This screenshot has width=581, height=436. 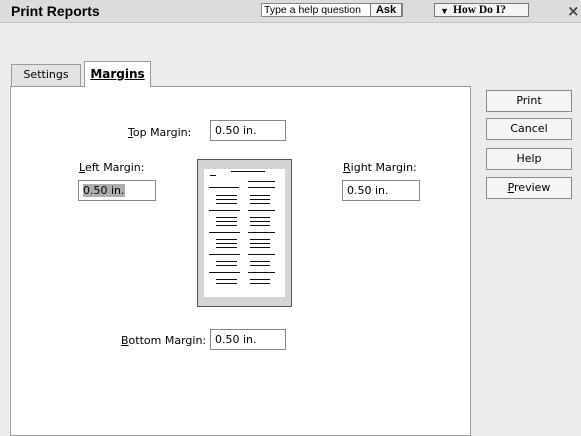 I want to click on how-do-i-label: How Do I?, so click(x=480, y=10).